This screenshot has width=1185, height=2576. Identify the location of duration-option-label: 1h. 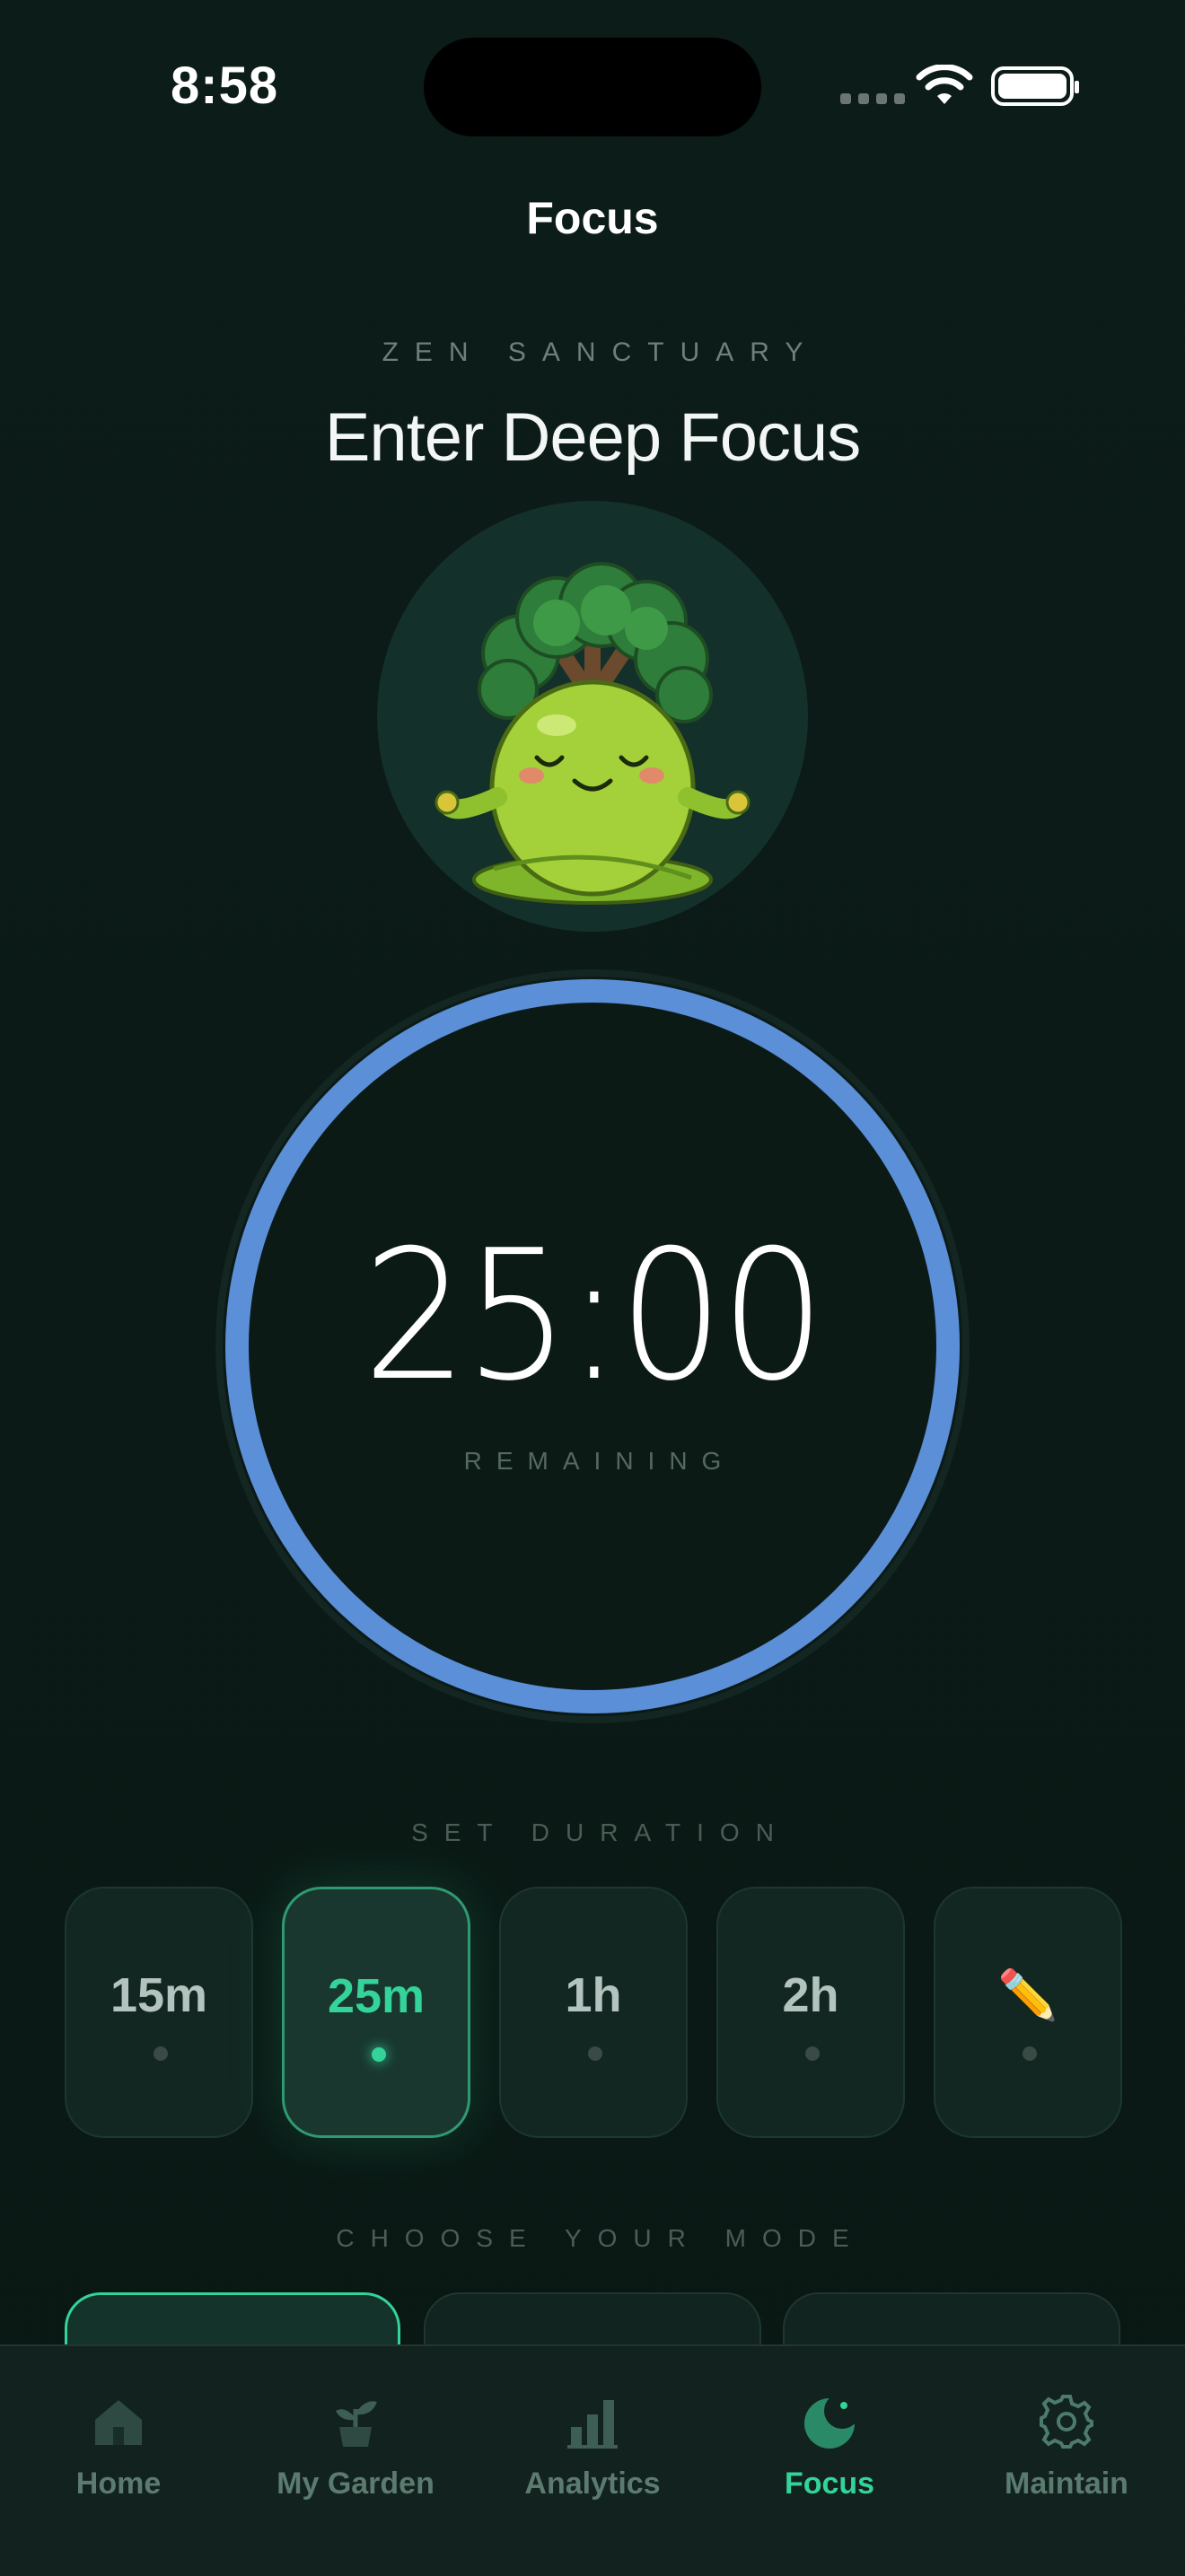
(593, 1995).